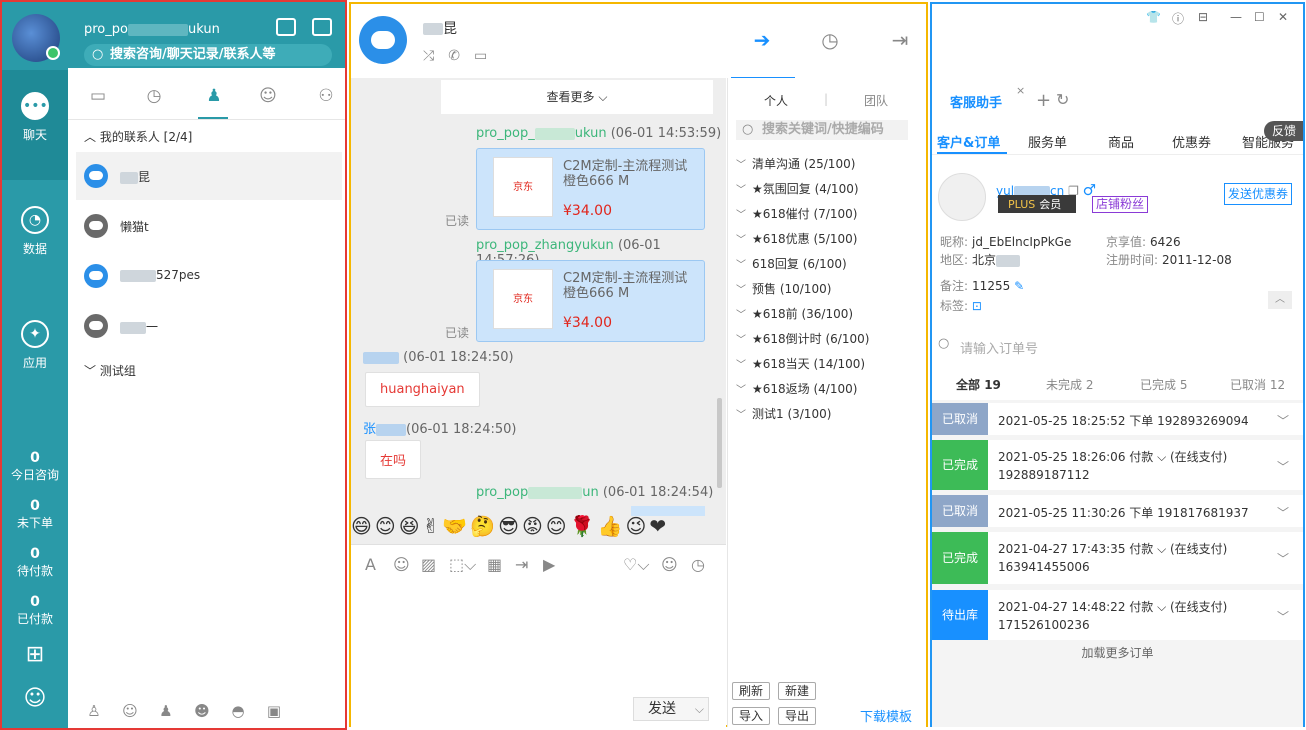 This screenshot has width=1306, height=730. What do you see at coordinates (977, 306) in the screenshot?
I see `add-tag-icon: ⊡` at bounding box center [977, 306].